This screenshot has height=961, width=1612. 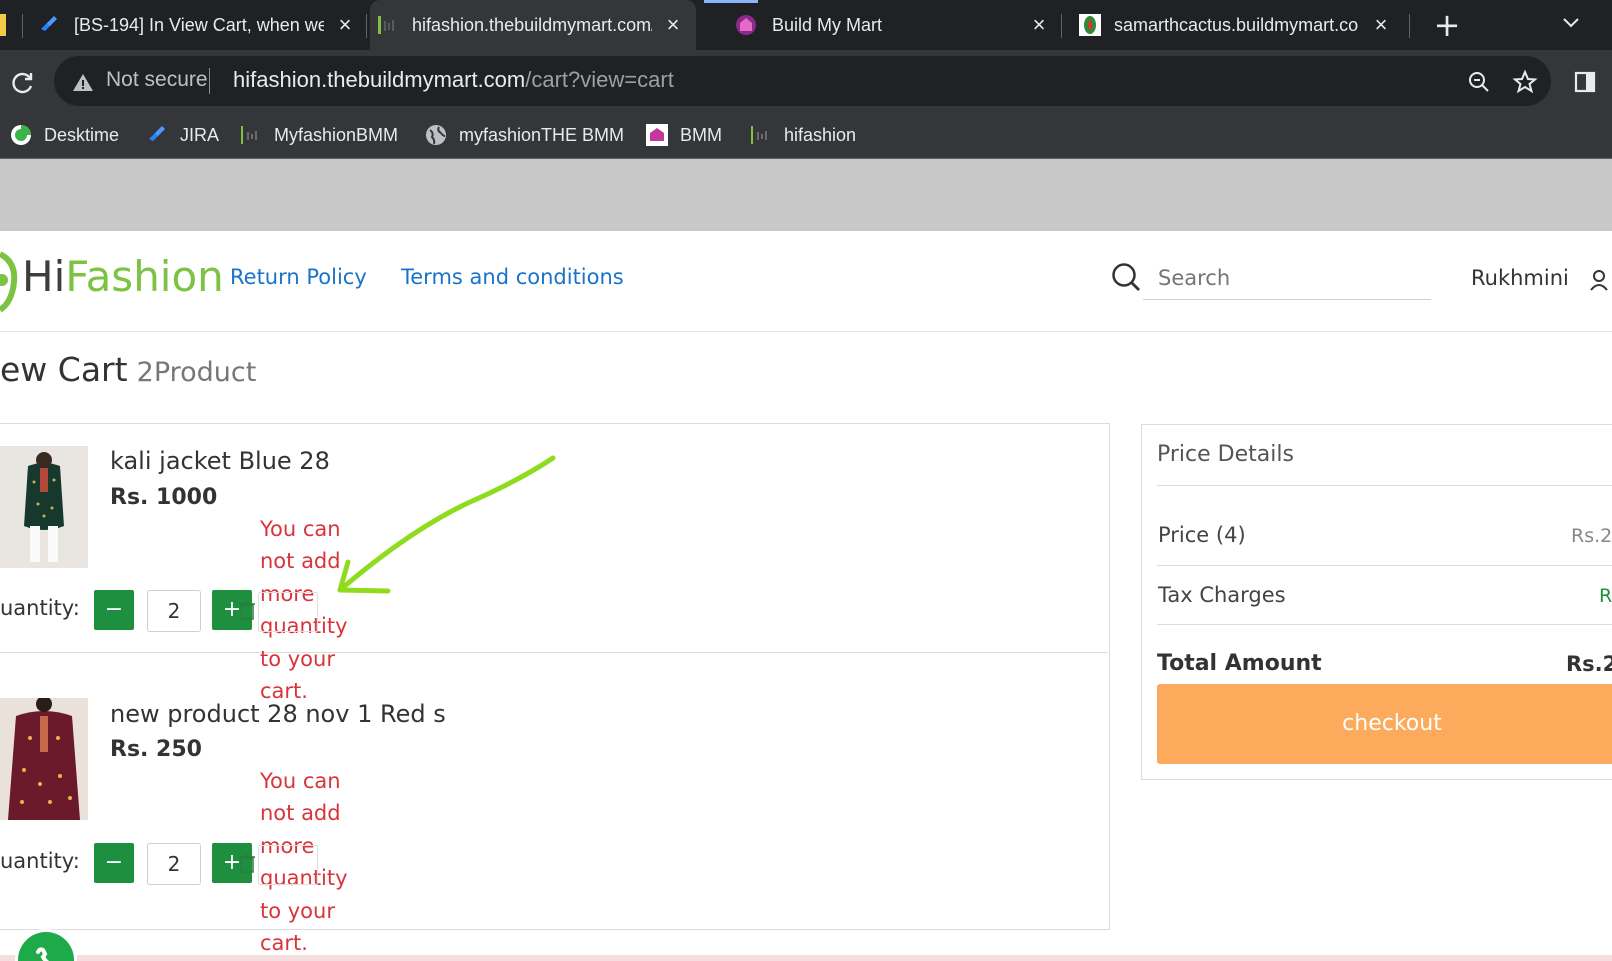 What do you see at coordinates (806, 958) in the screenshot?
I see `bottom-strip` at bounding box center [806, 958].